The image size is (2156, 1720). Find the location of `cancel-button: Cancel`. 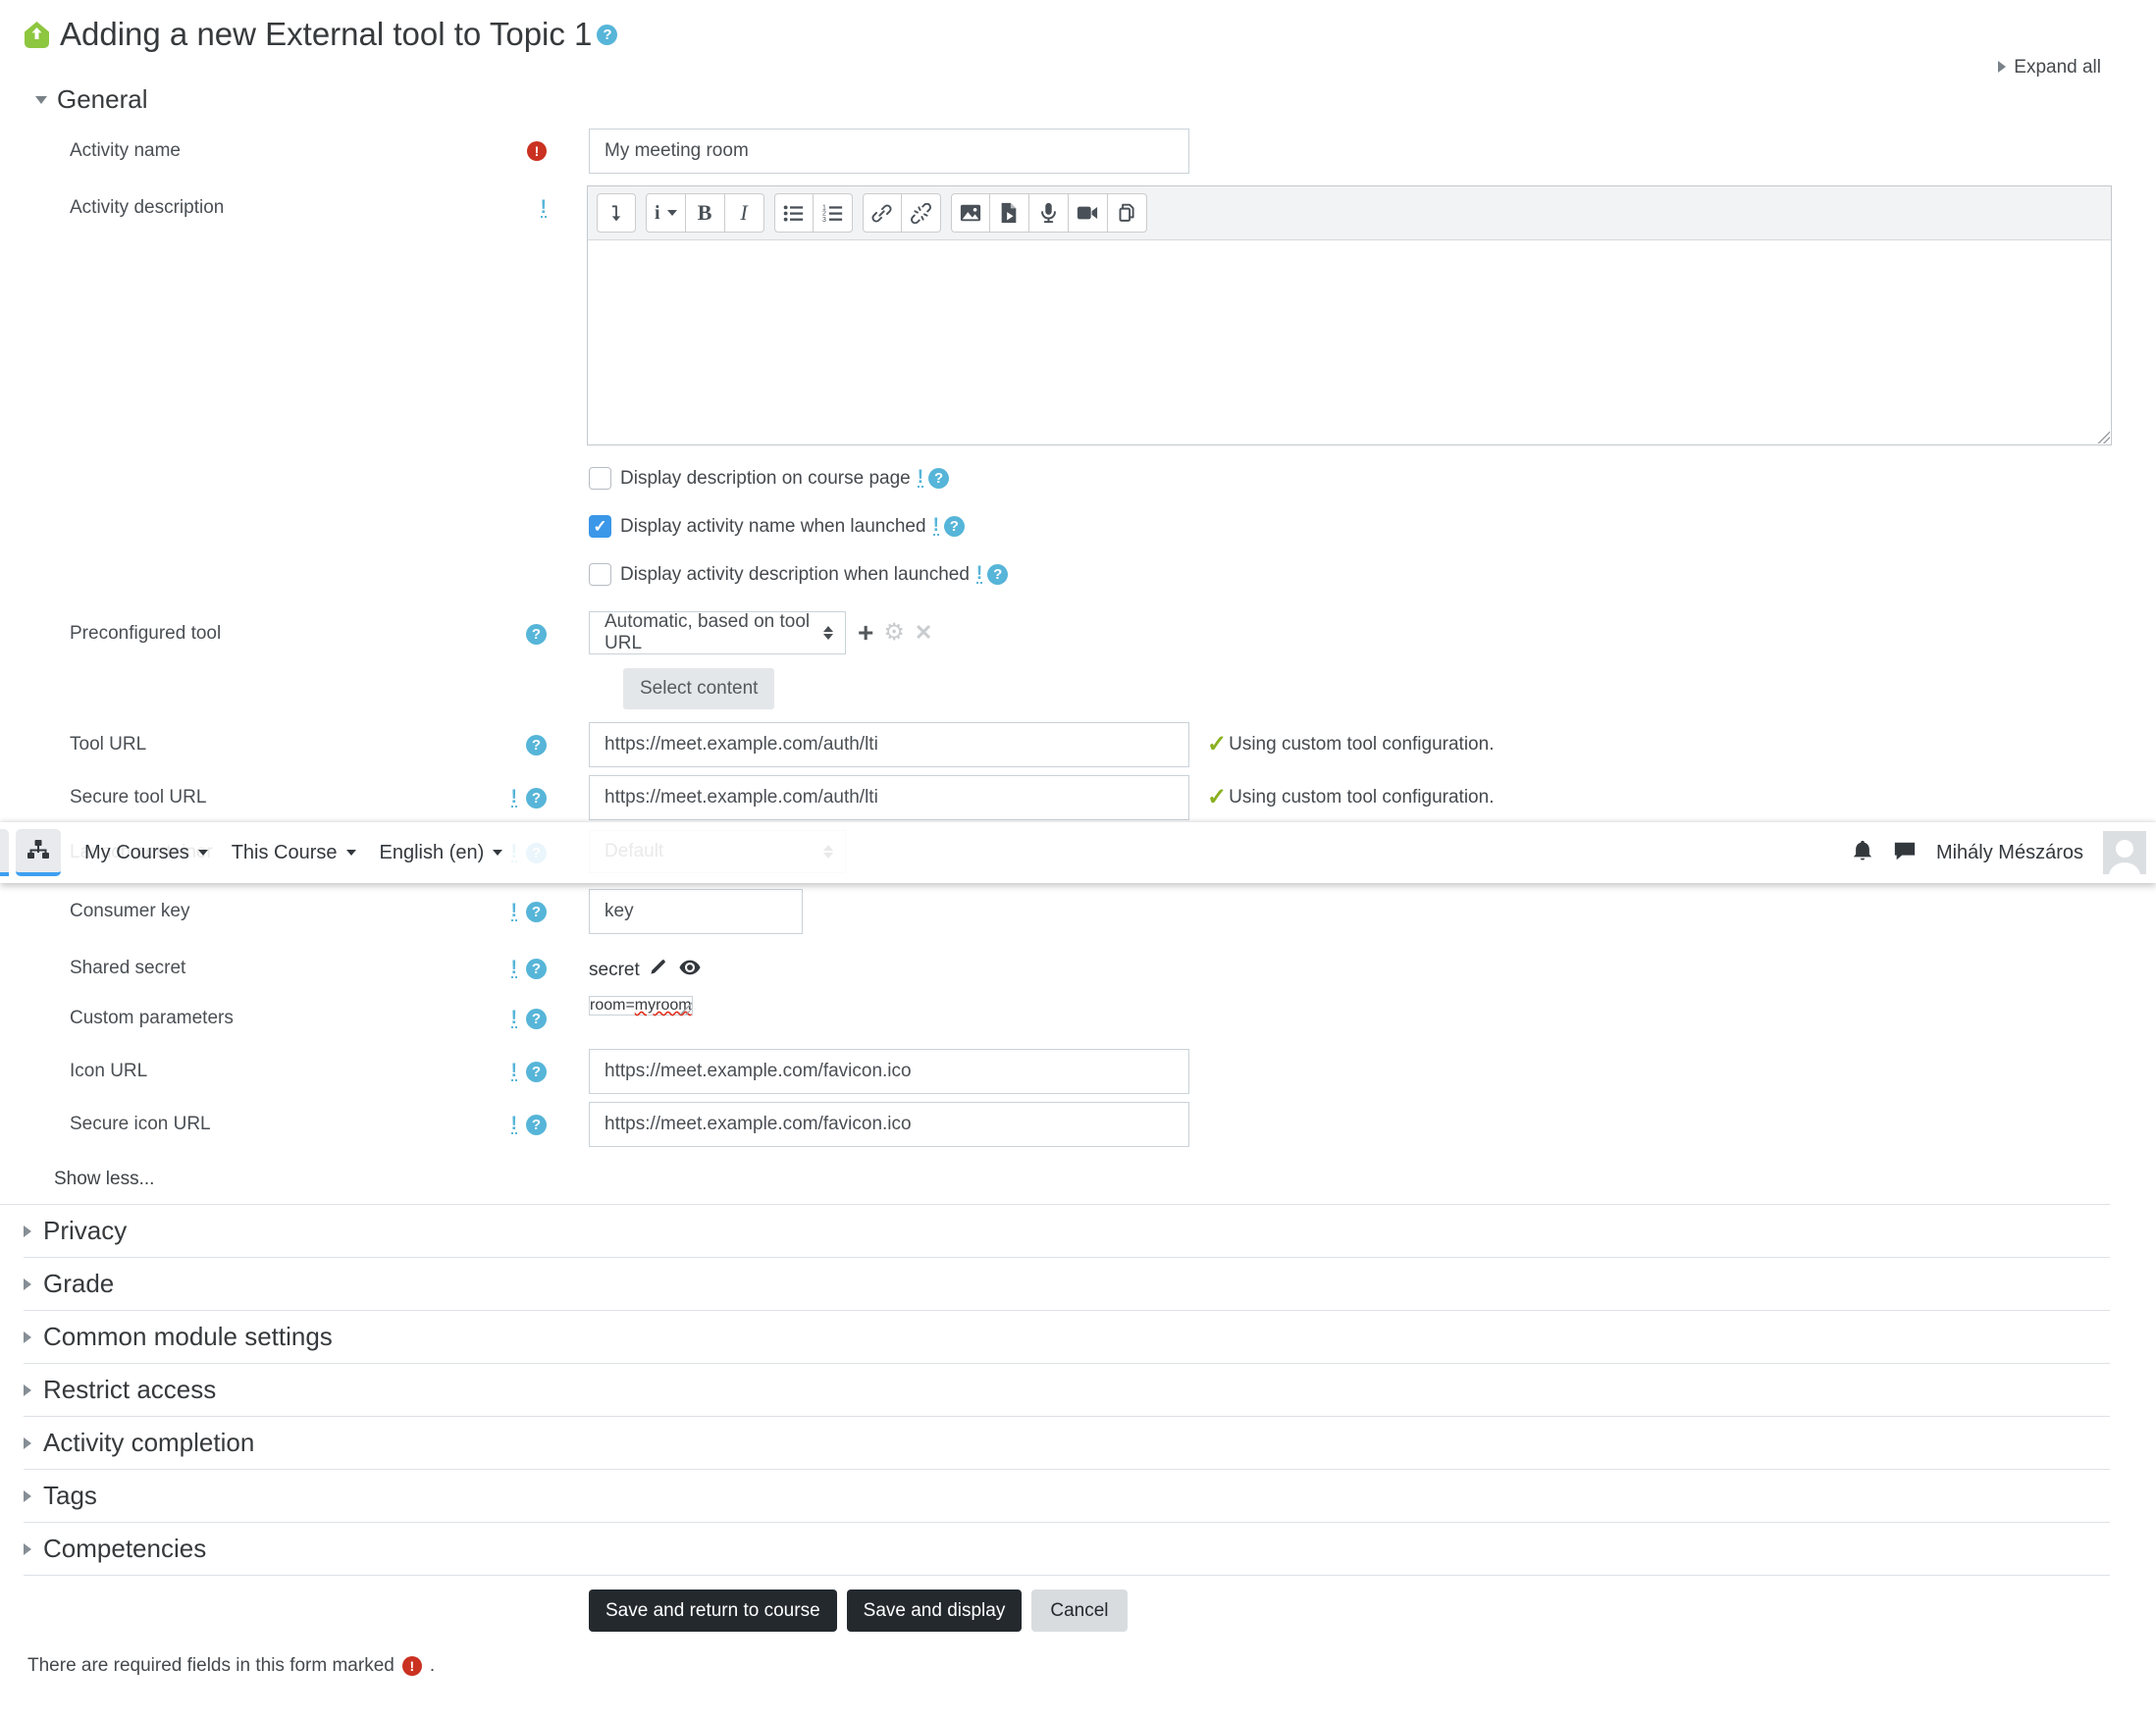

cancel-button: Cancel is located at coordinates (1079, 1611).